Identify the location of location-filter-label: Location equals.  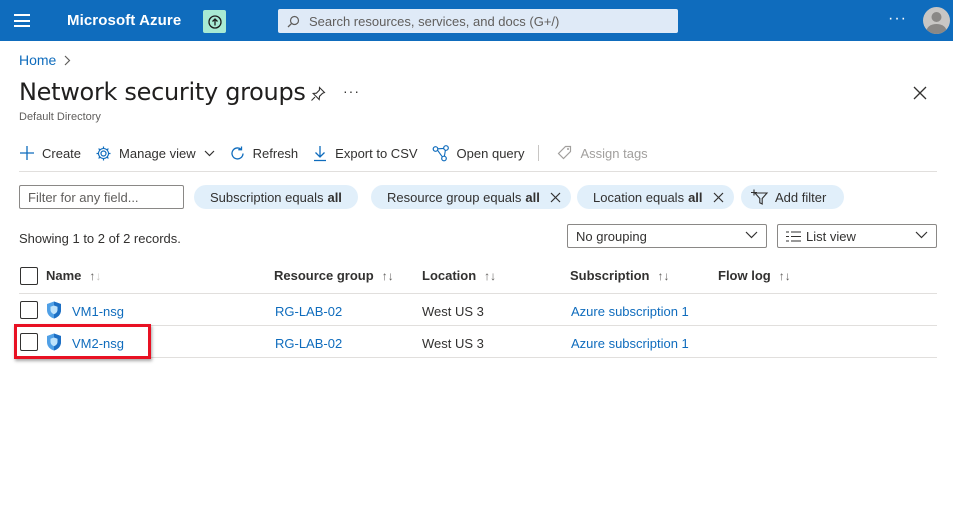
(639, 197).